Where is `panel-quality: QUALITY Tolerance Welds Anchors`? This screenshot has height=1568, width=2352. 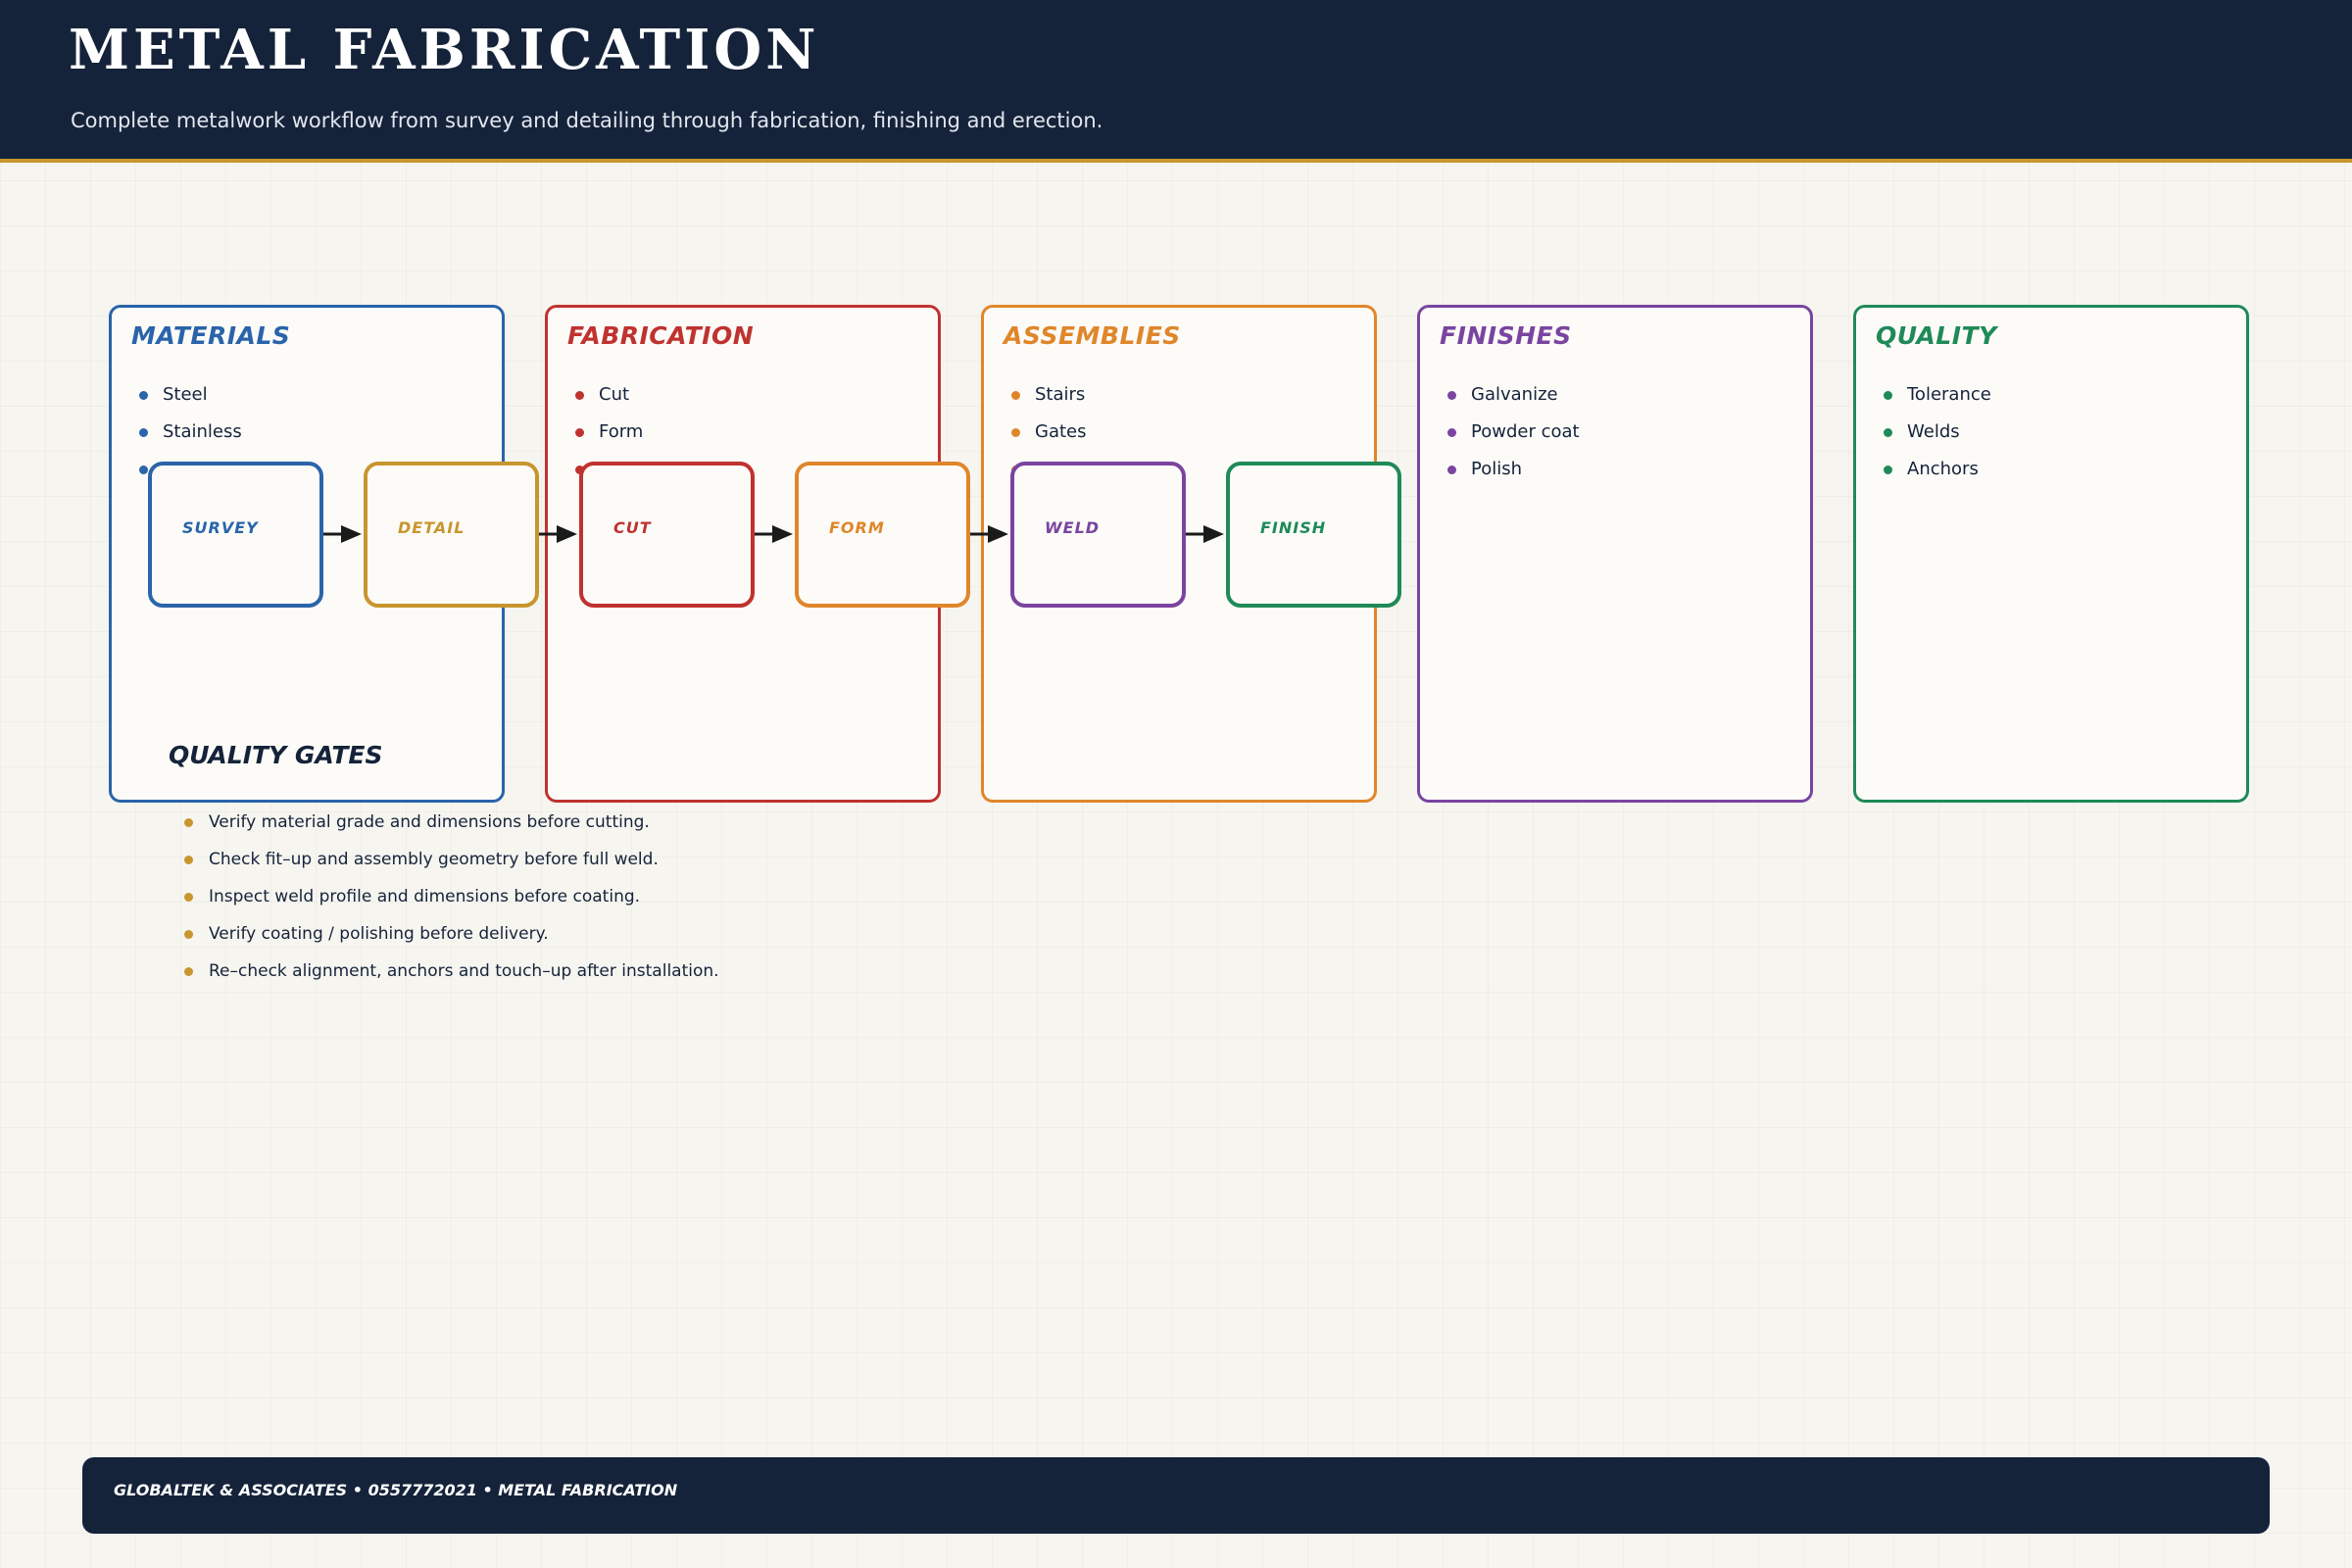 panel-quality: QUALITY Tolerance Welds Anchors is located at coordinates (2051, 554).